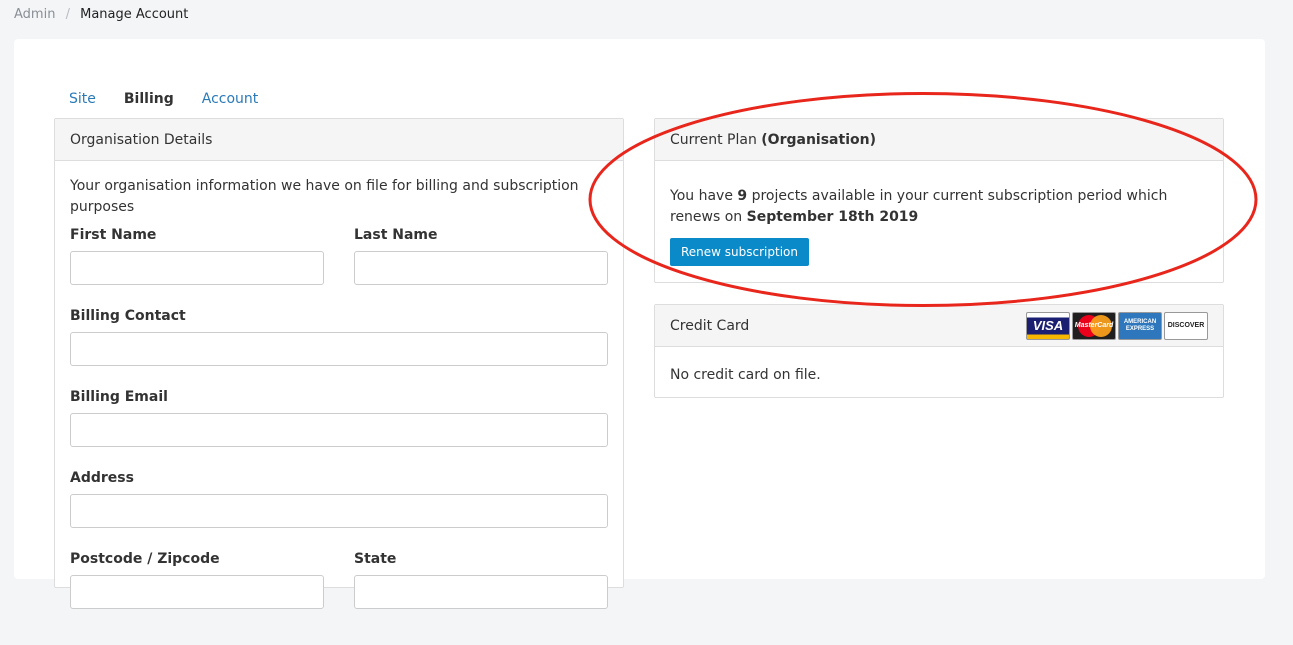 This screenshot has height=645, width=1293. Describe the element at coordinates (197, 592) in the screenshot. I see `postcode-field` at that location.